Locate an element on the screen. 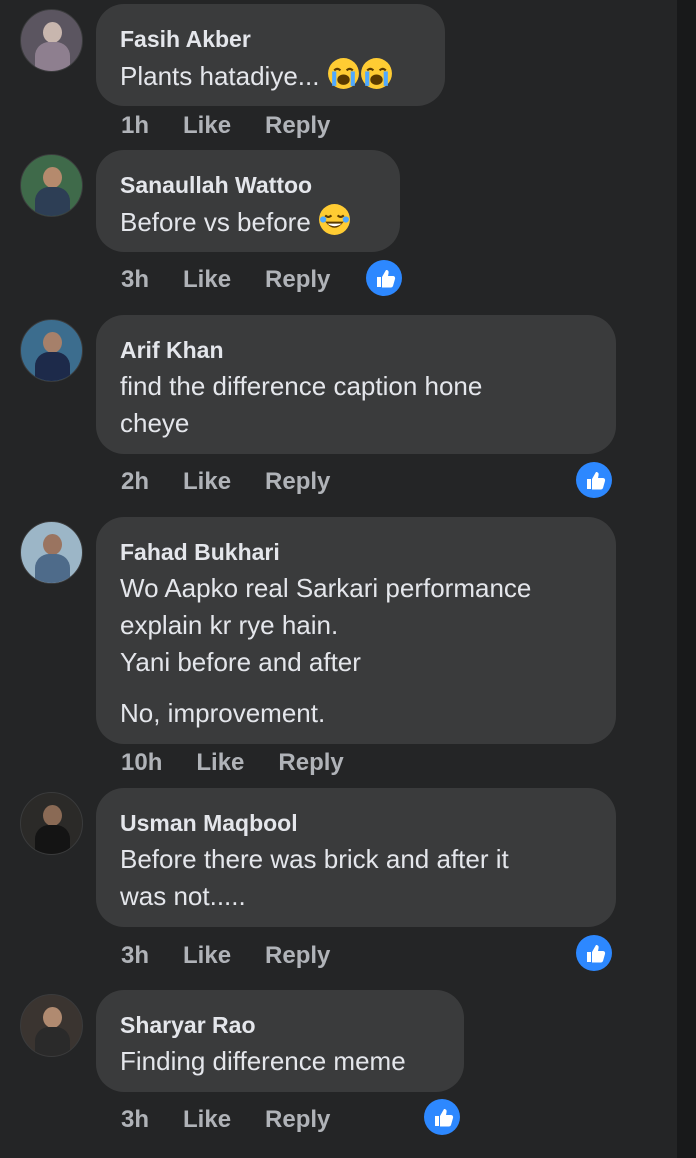 This screenshot has height=1158, width=696. comment-bubble: Sharyar Rao Finding difference meme is located at coordinates (280, 1041).